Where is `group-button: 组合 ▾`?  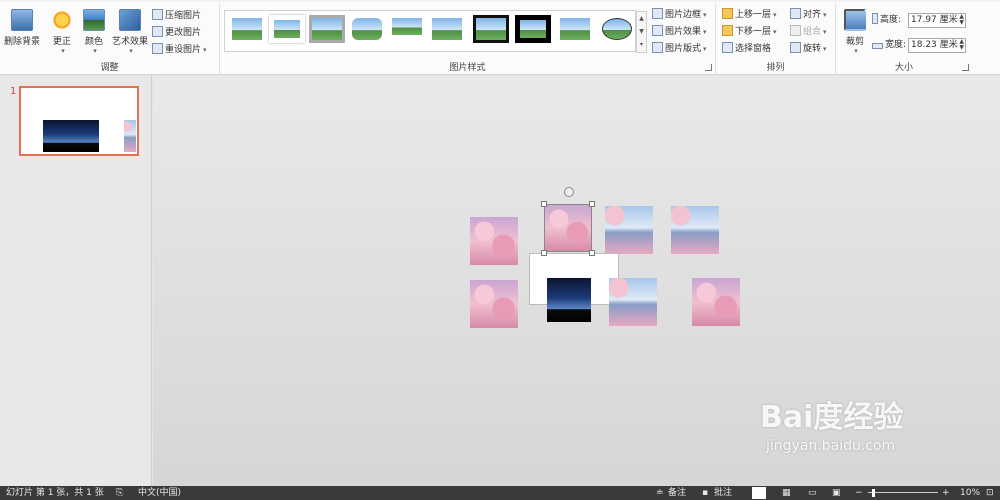
group-button: 组合 ▾ is located at coordinates (808, 32).